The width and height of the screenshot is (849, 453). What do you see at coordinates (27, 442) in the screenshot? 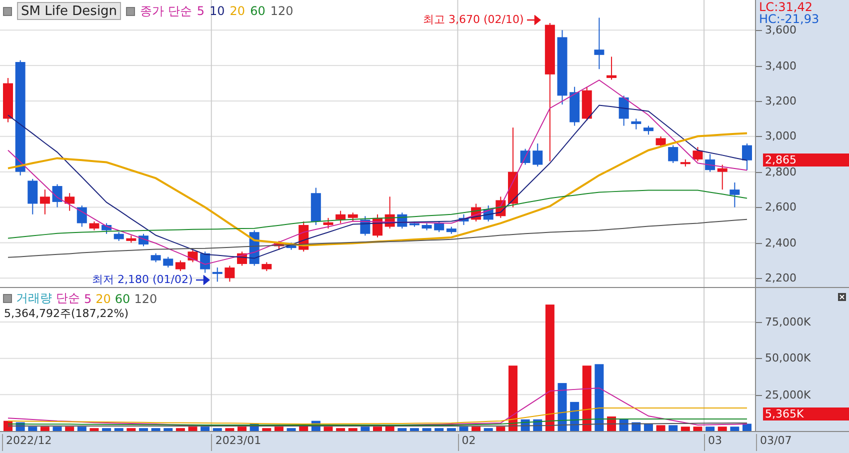
I see `date-label: 2022/12` at bounding box center [27, 442].